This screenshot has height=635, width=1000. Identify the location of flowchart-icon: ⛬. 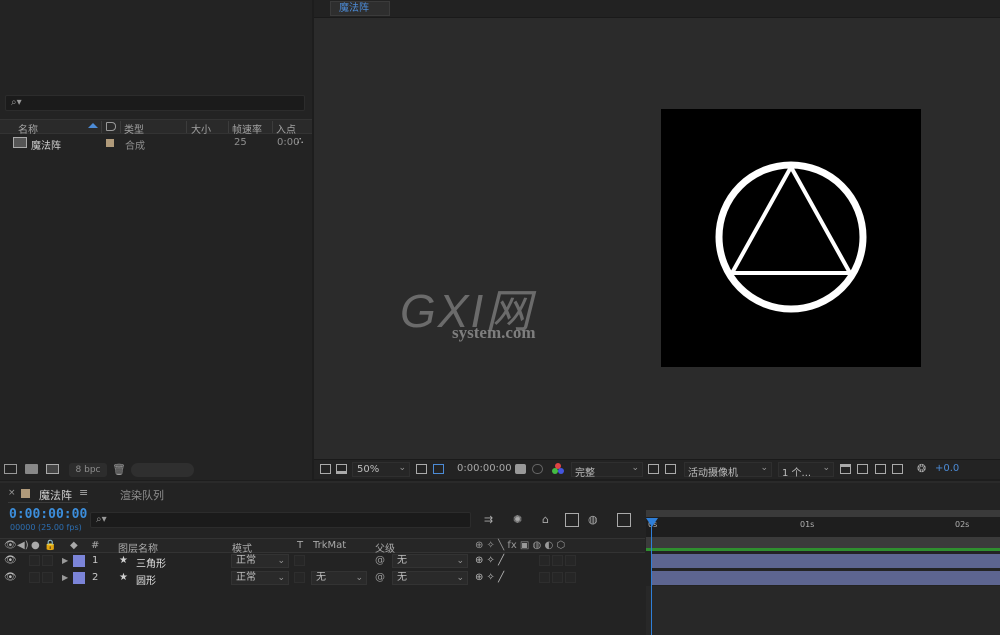
(300, 141).